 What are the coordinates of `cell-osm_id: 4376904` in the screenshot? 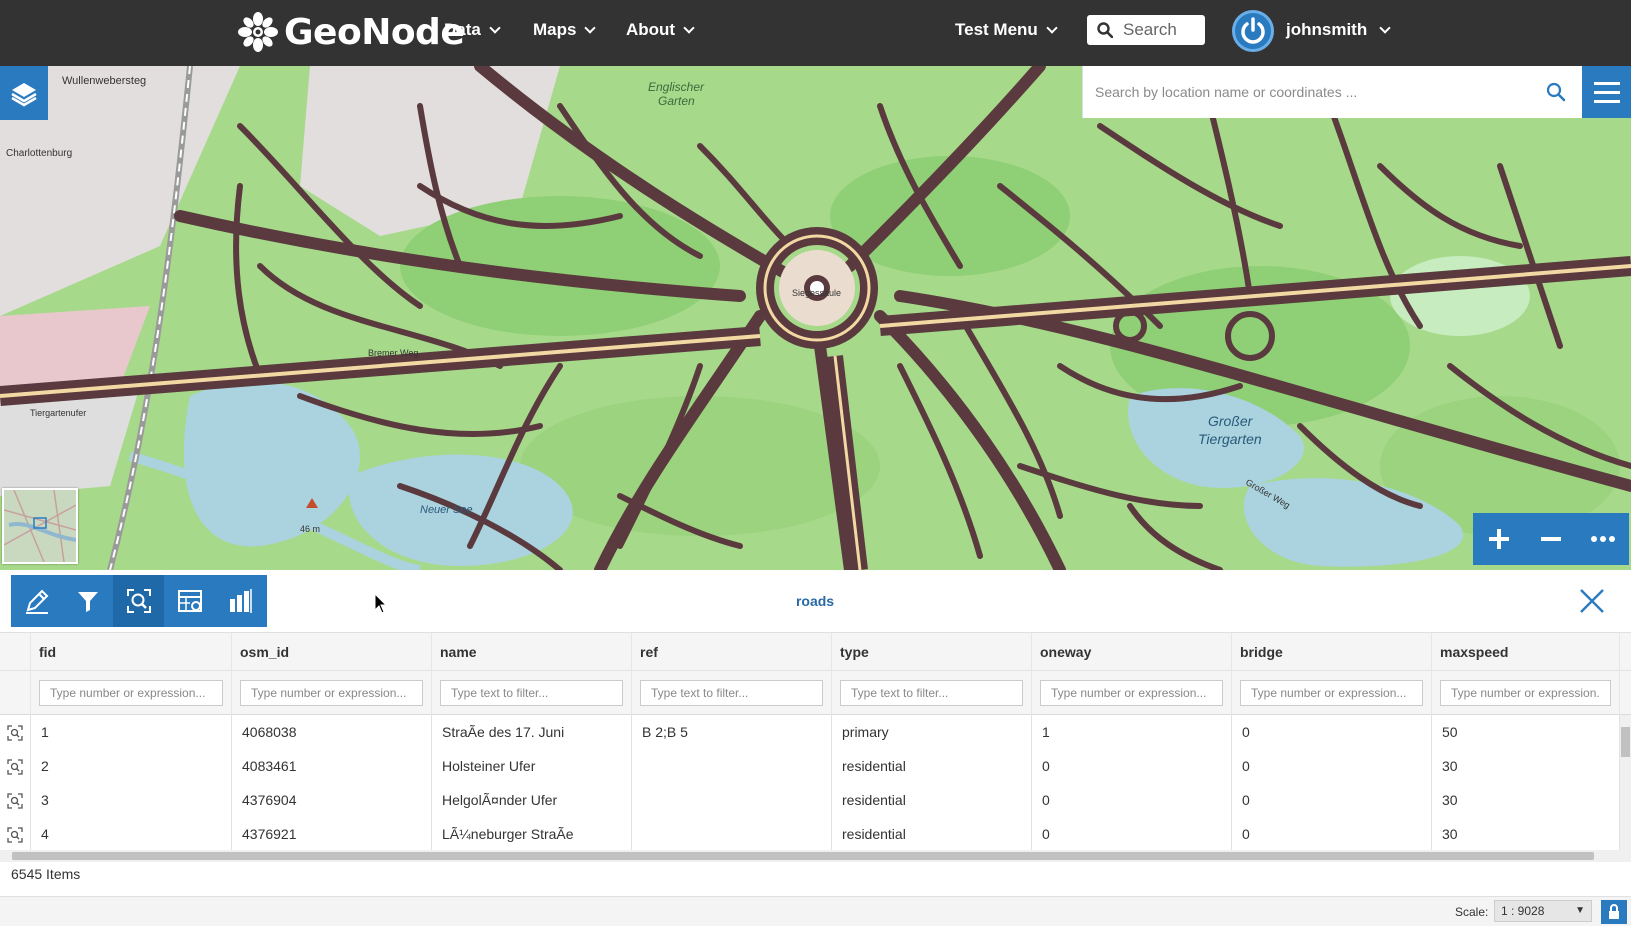 It's located at (332, 800).